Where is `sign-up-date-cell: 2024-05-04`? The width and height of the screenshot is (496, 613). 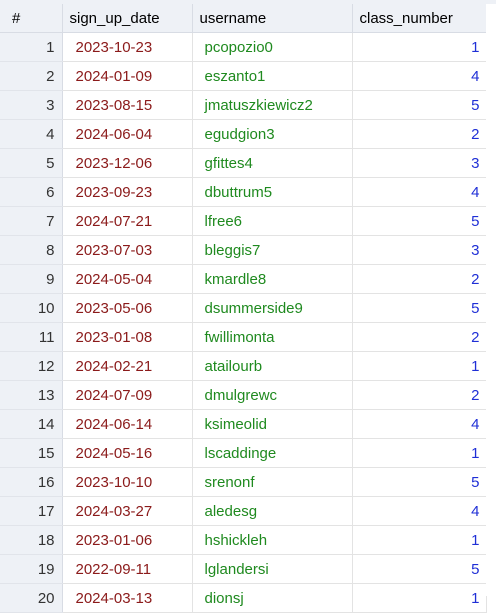
sign-up-date-cell: 2024-05-04 is located at coordinates (127, 279).